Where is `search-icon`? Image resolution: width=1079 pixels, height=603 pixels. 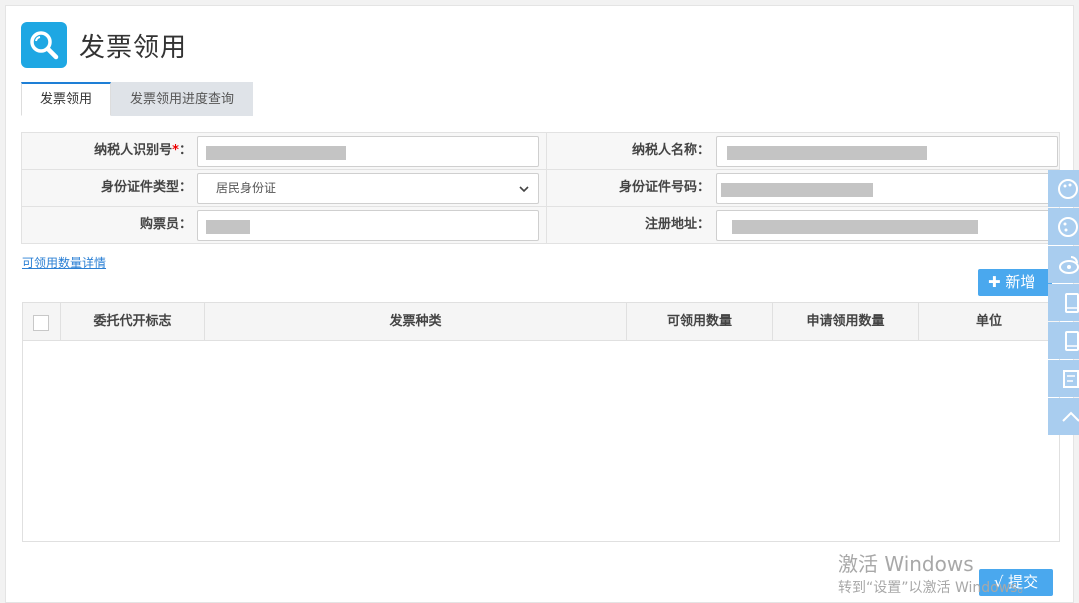 search-icon is located at coordinates (44, 45).